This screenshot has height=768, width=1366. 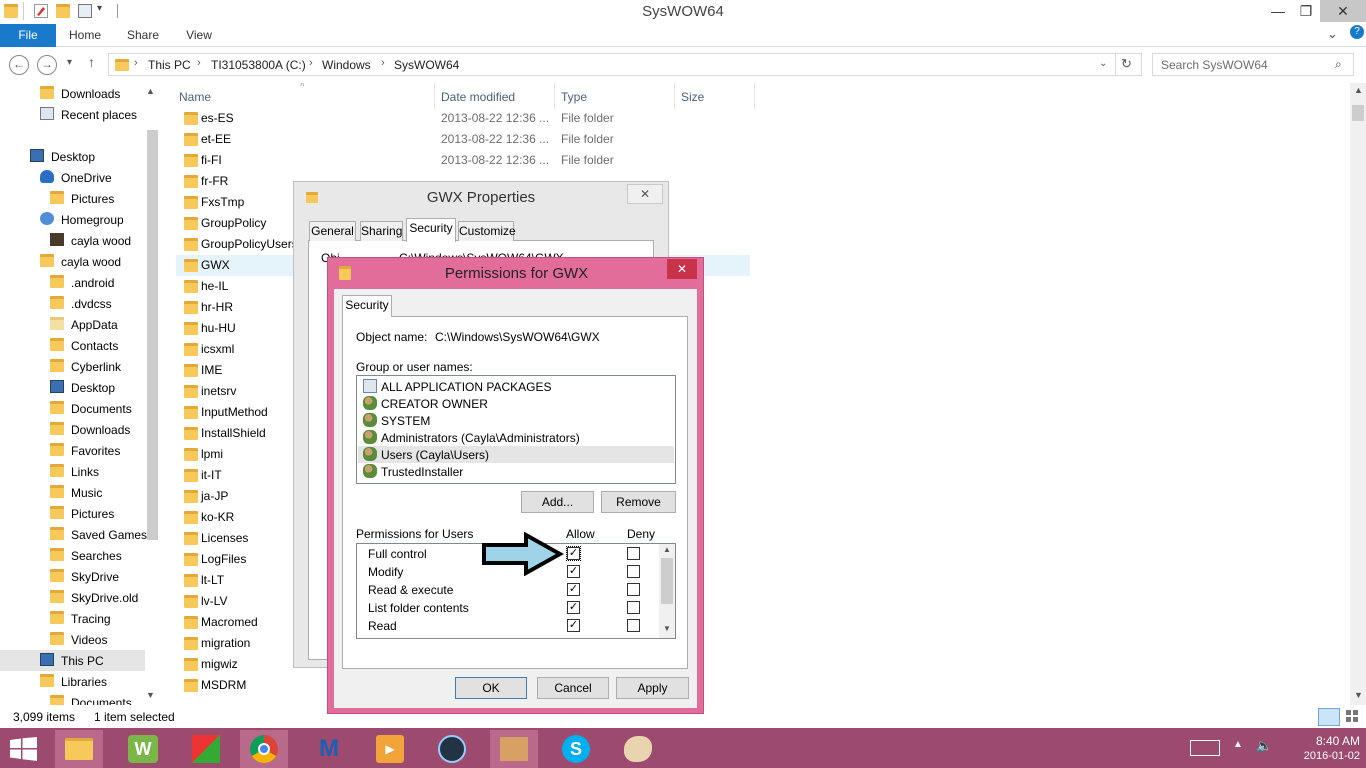 I want to click on sidebar-item: Recent places, so click(x=72, y=114).